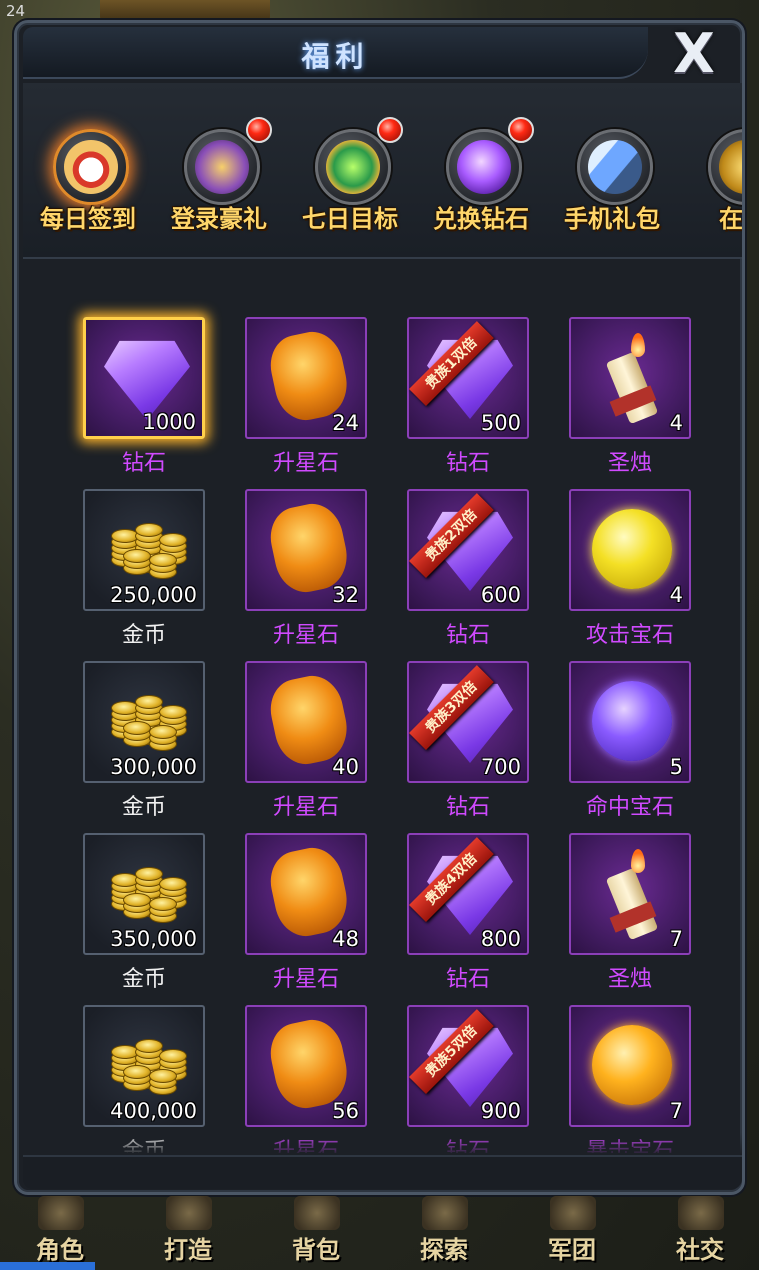  I want to click on reward-cell: 32 升星石, so click(307, 575).